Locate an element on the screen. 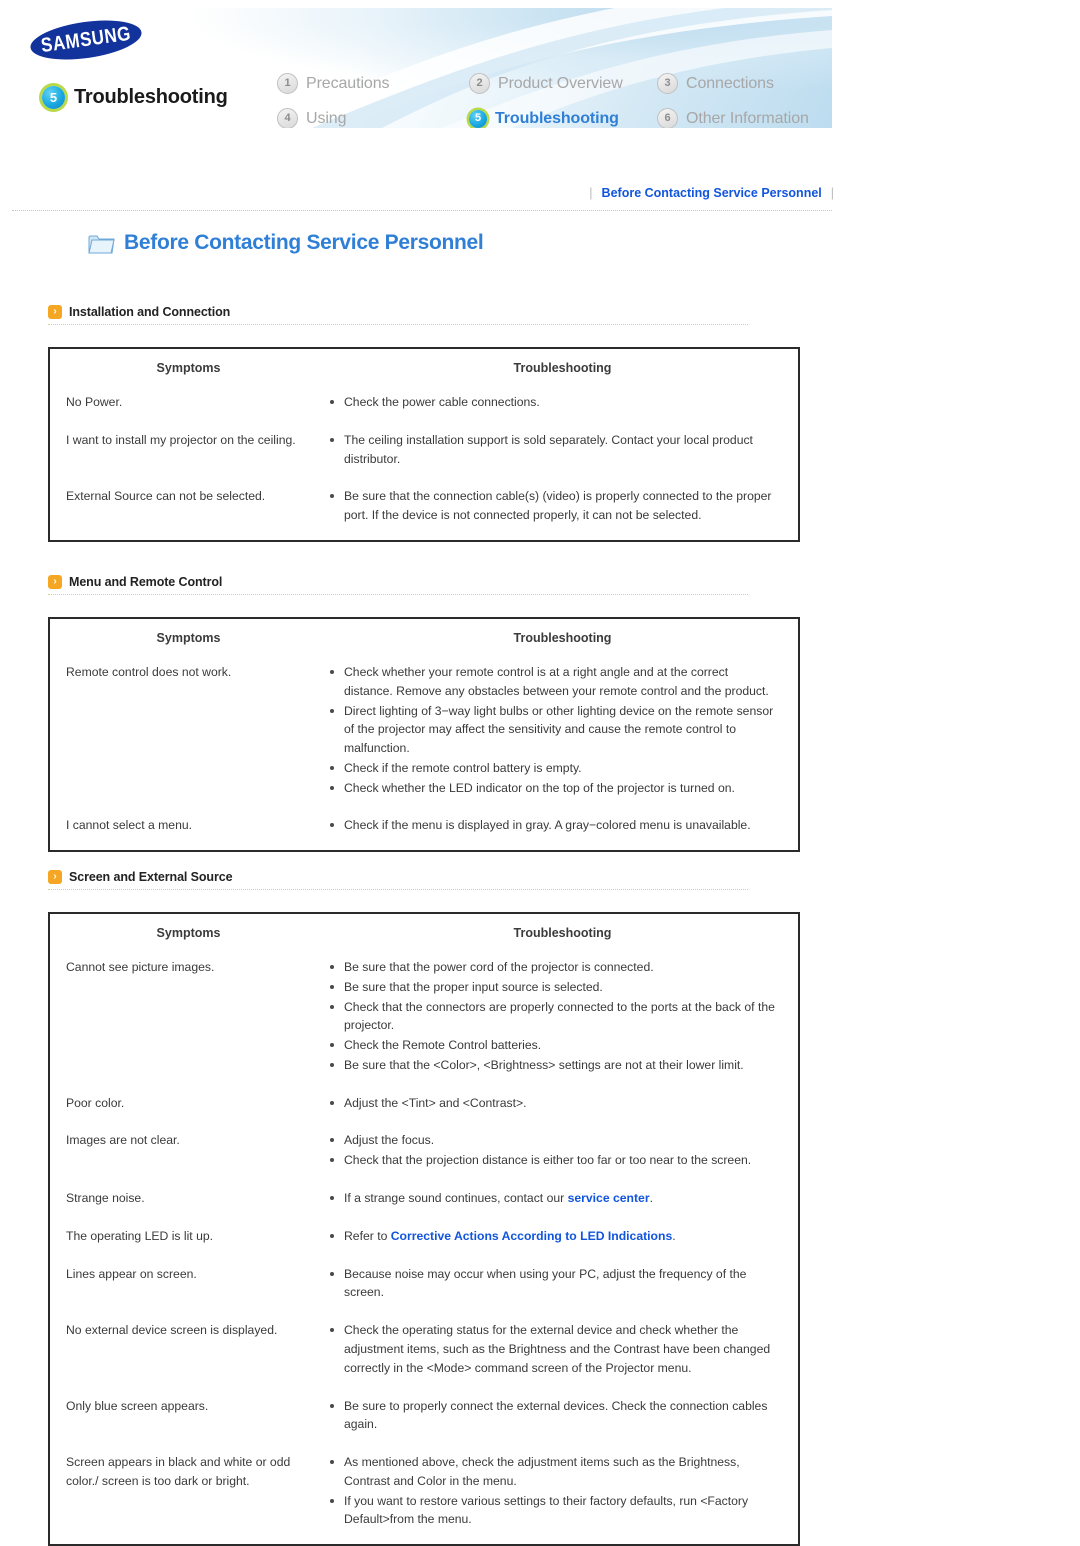  nav-item-precautions: 1 Precautions is located at coordinates (373, 83).